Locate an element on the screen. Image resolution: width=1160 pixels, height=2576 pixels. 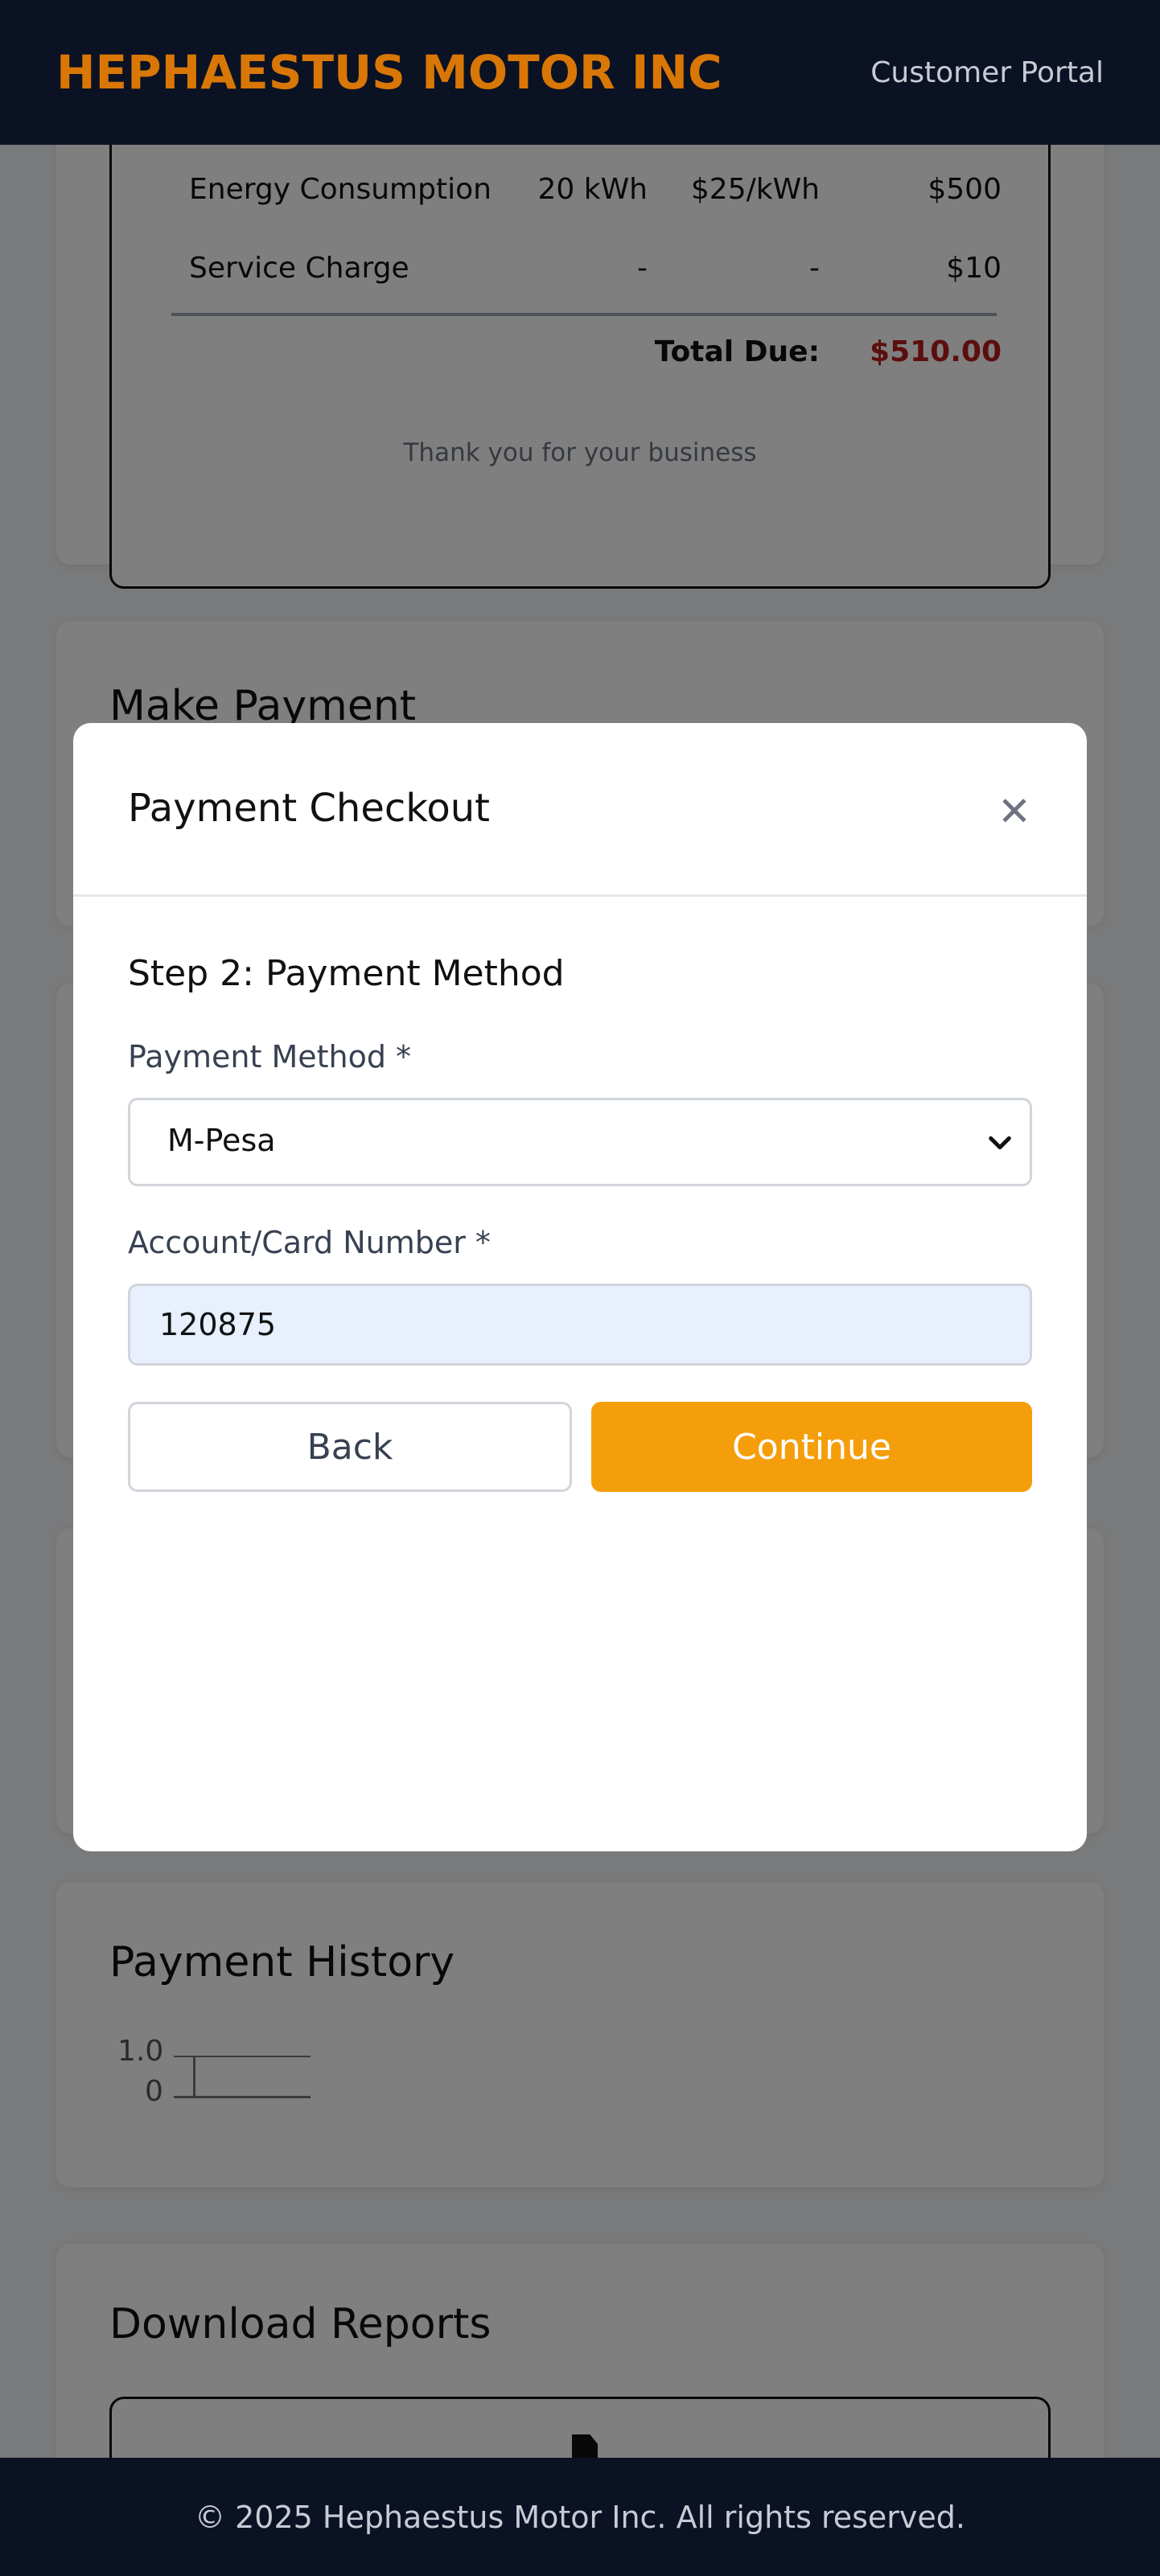
modal-header: Payment Checkout ✕ is located at coordinates (580, 810).